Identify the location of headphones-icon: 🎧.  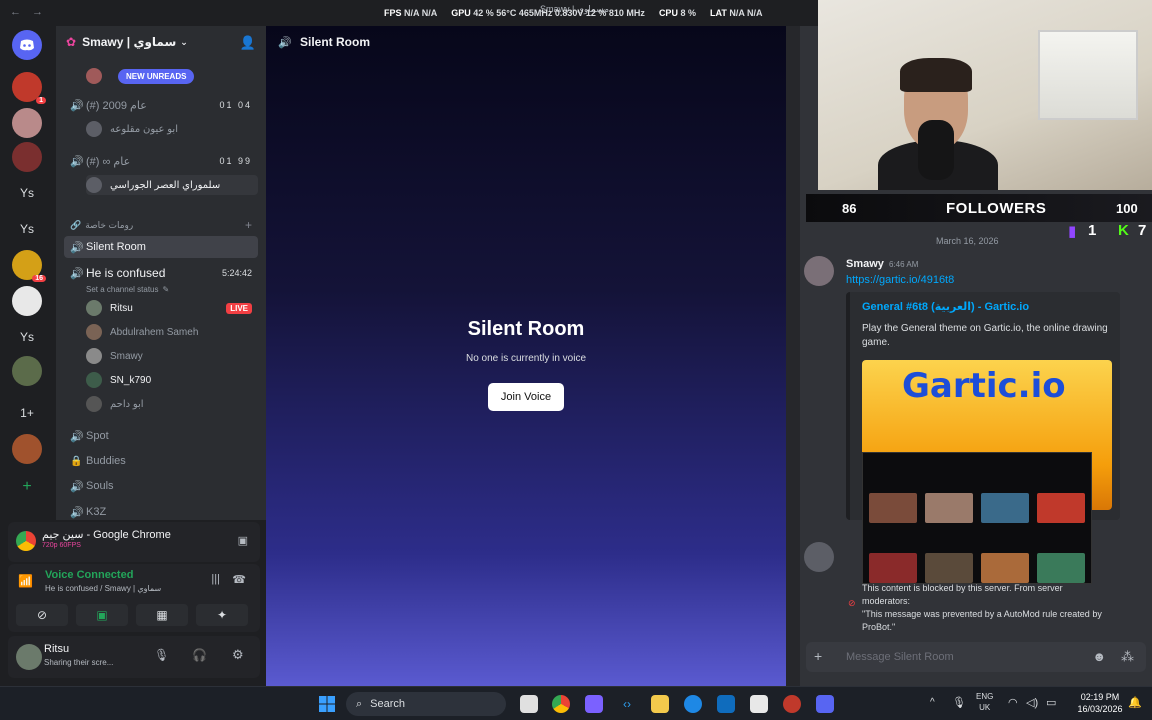
(199, 655).